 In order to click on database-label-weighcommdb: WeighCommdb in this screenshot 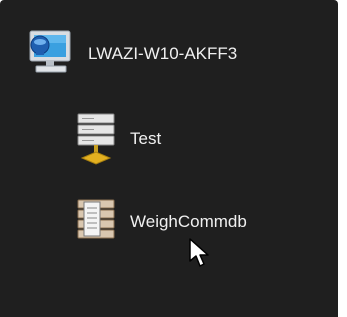, I will do `click(188, 221)`.